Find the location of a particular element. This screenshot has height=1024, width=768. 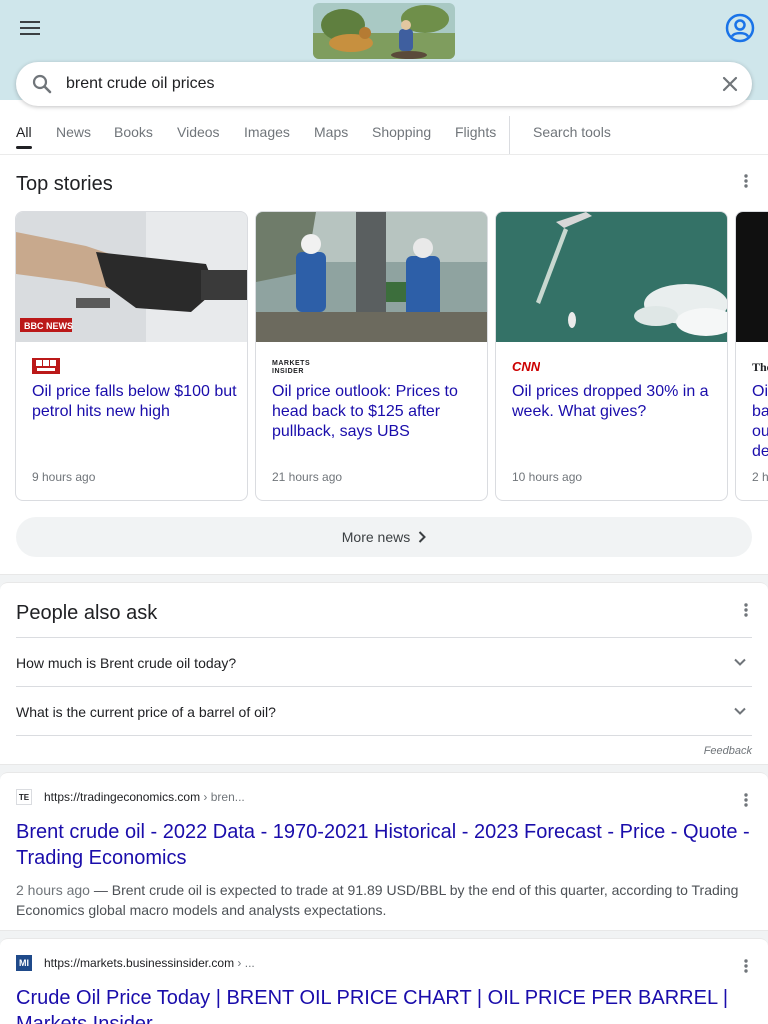

tab-books: Books is located at coordinates (133, 132).